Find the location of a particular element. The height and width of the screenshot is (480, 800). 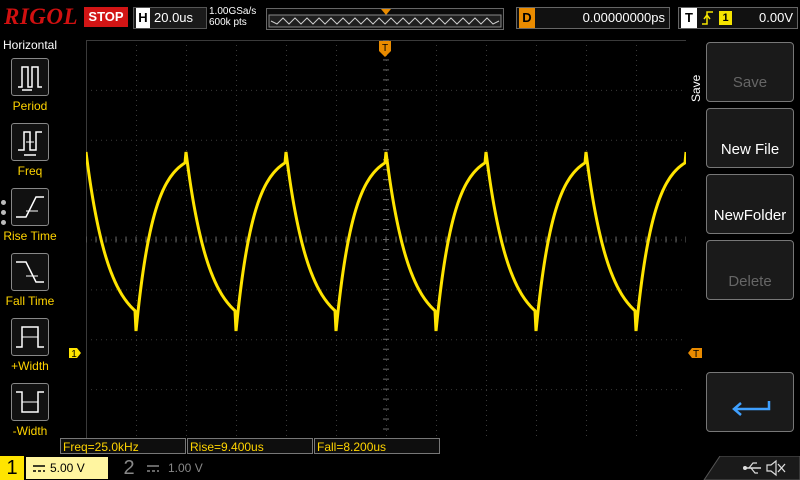

right-menu-title-text: Save is located at coordinates (696, 88).